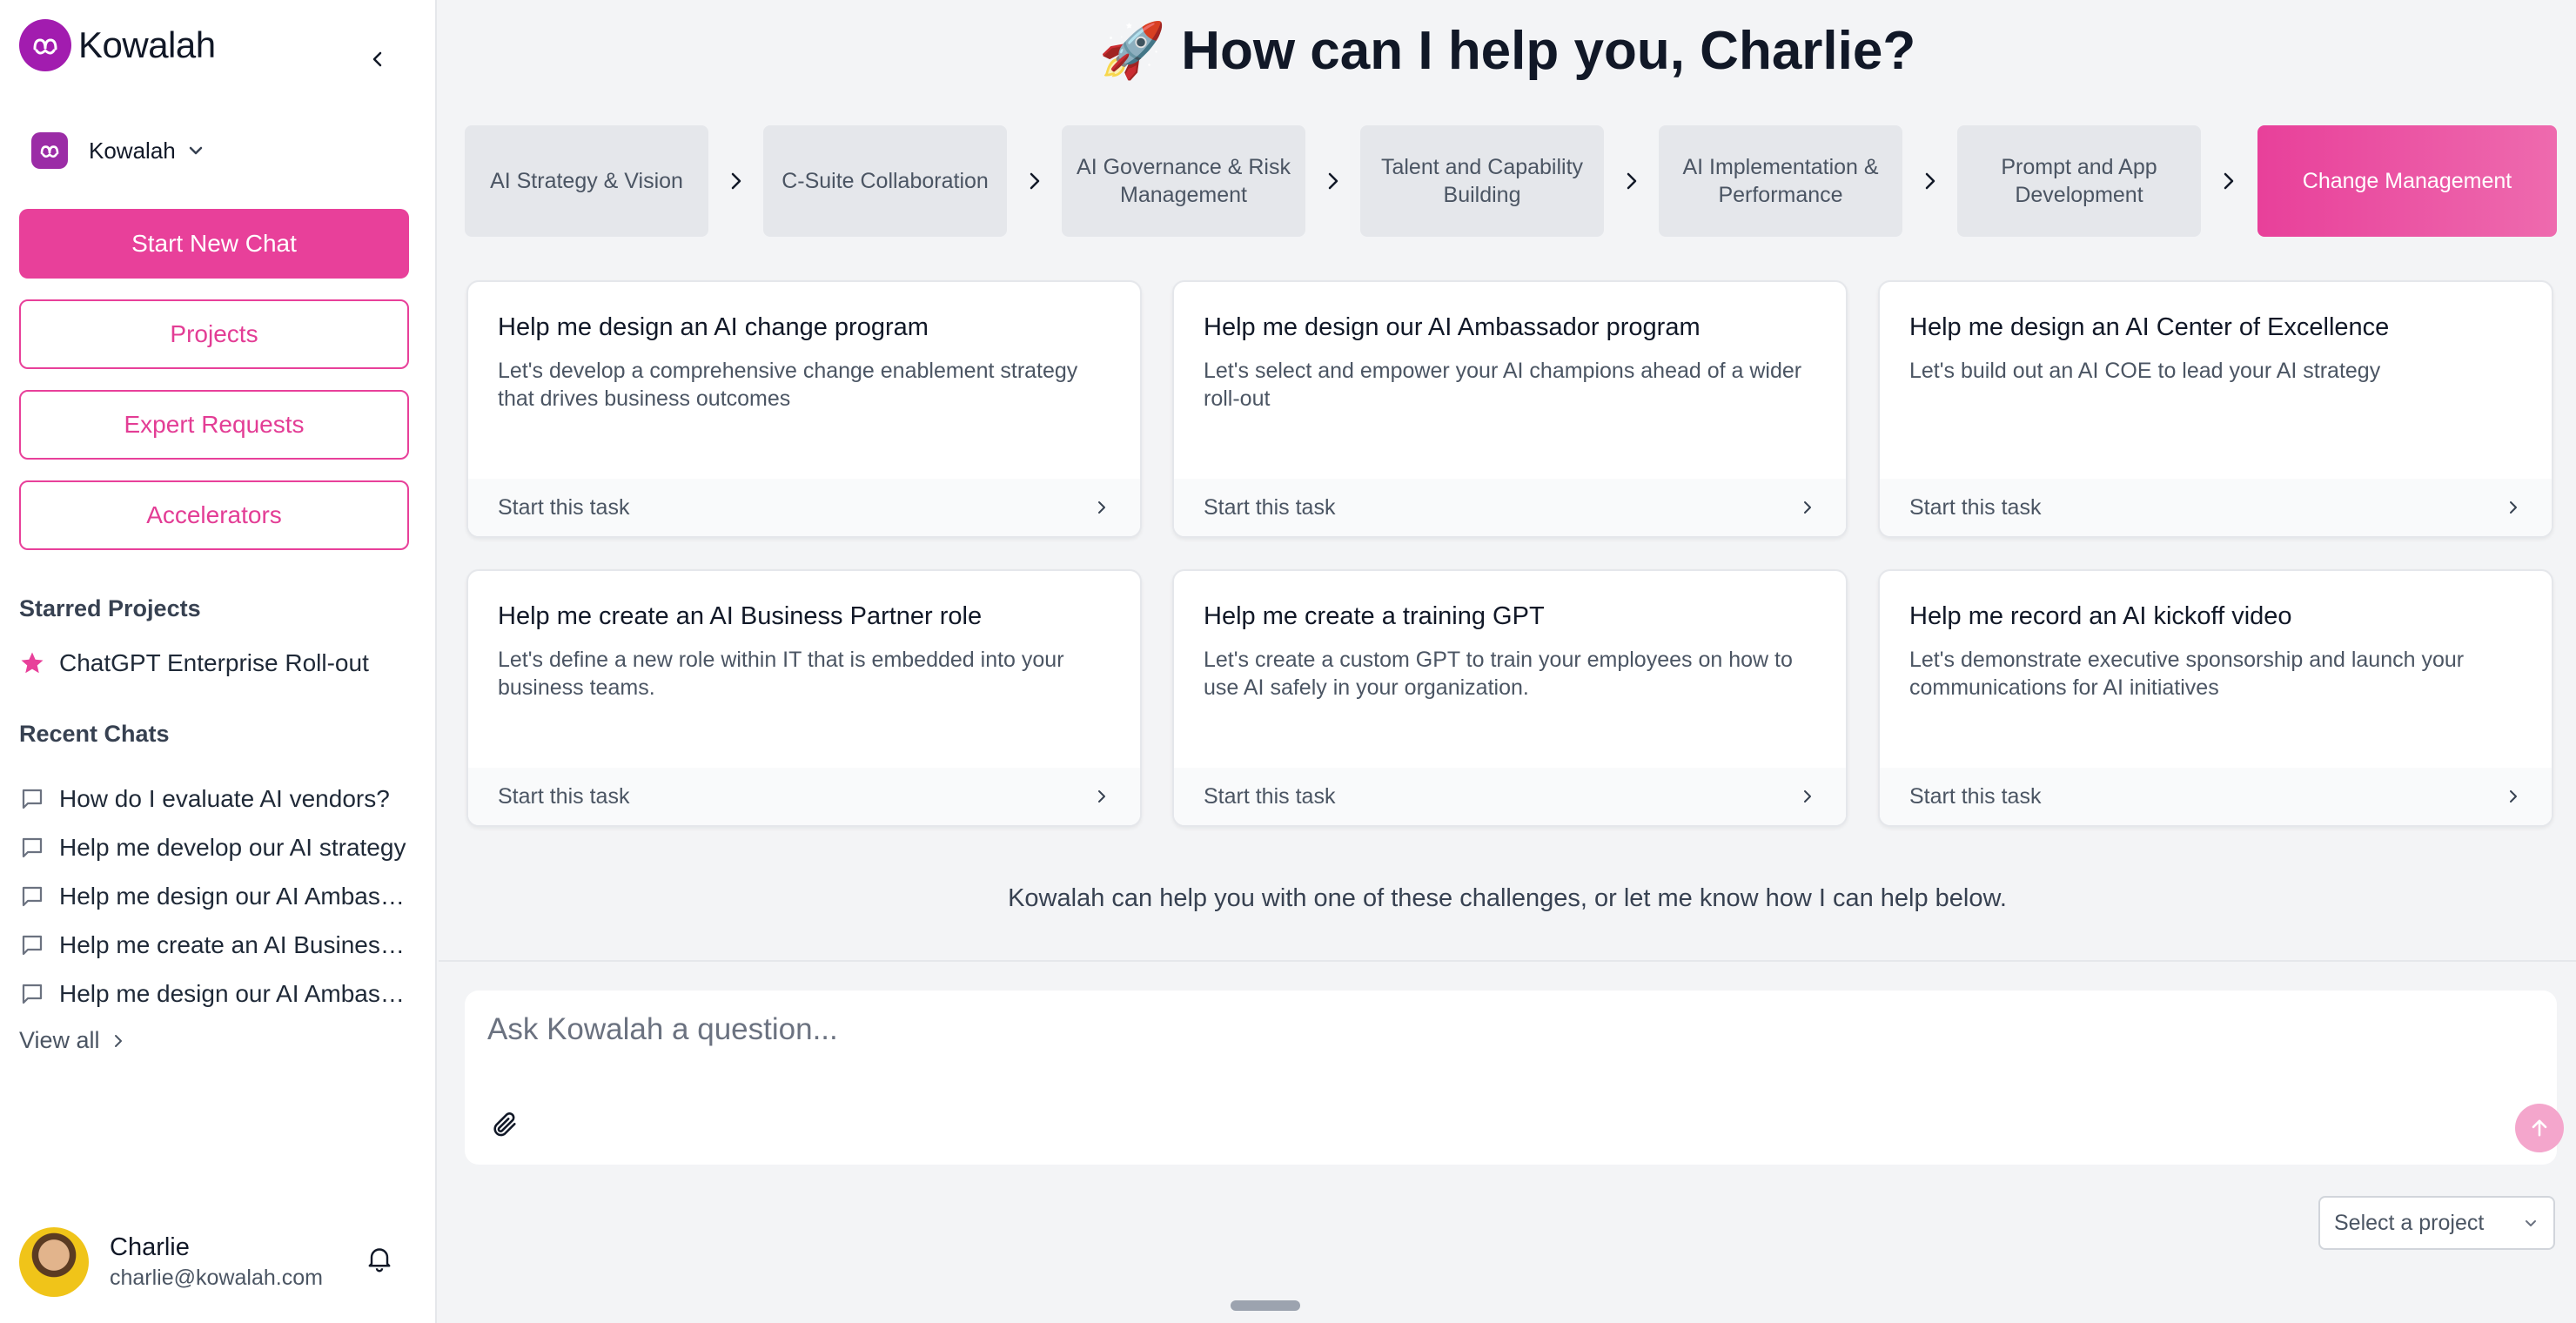 Image resolution: width=2576 pixels, height=1323 pixels. What do you see at coordinates (1515, 1078) in the screenshot?
I see `chat-composer` at bounding box center [1515, 1078].